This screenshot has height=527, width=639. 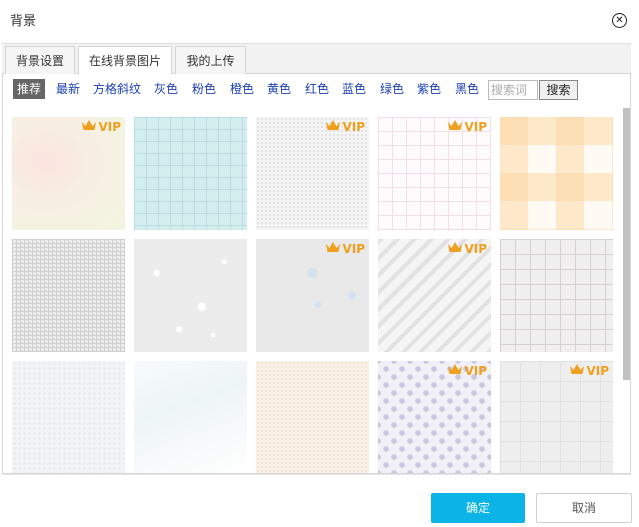 I want to click on filter-yellow: 黄色, so click(x=279, y=89).